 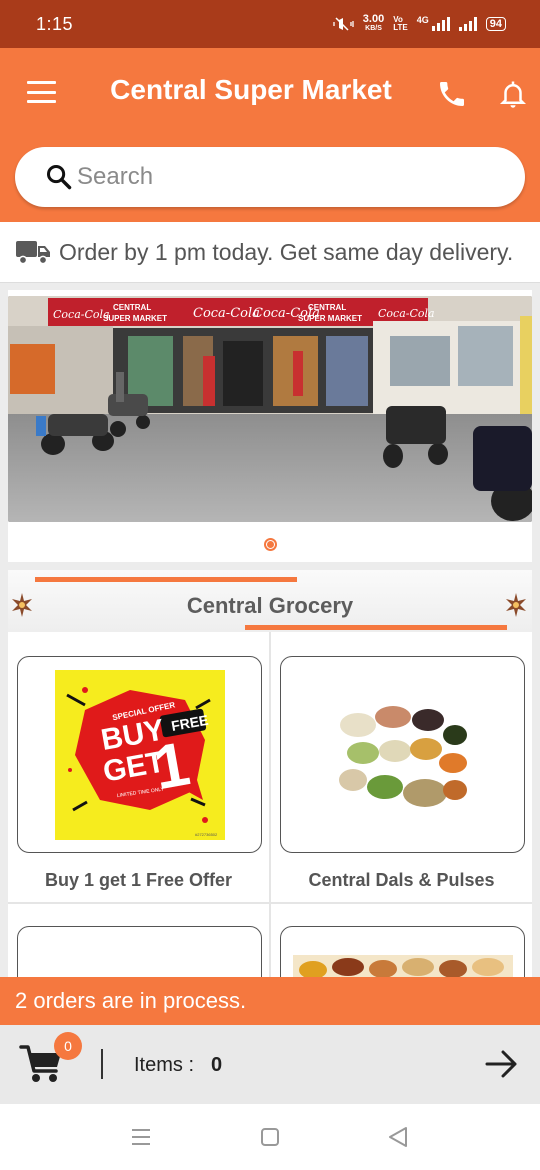 I want to click on category-card: Central Dals & Pulses, so click(x=401, y=767).